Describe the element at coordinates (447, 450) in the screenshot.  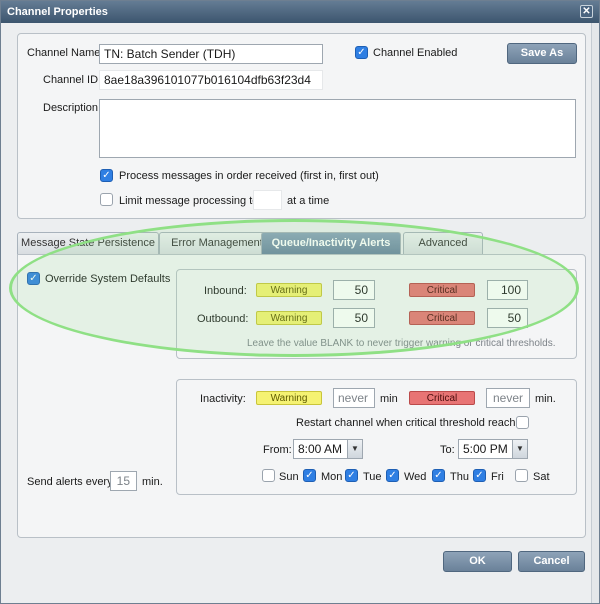
I see `to-label: To:` at that location.